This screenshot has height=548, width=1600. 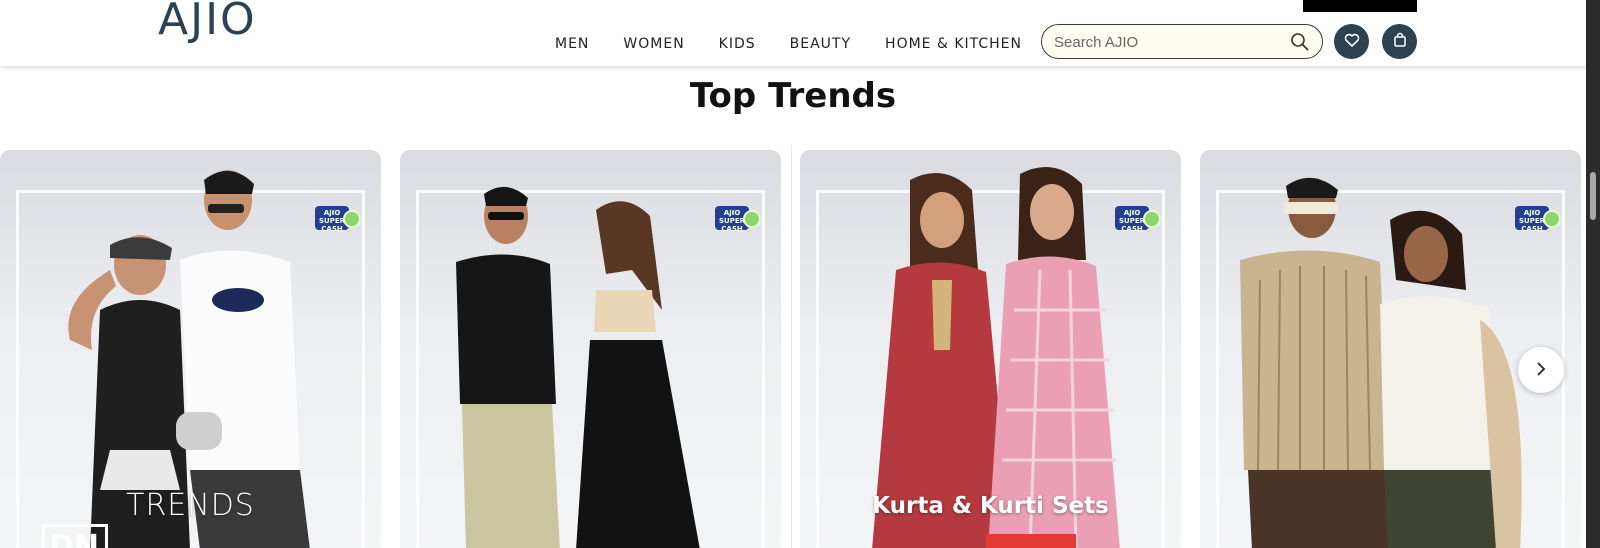 I want to click on nav-item-kids: KIDS, so click(x=737, y=46).